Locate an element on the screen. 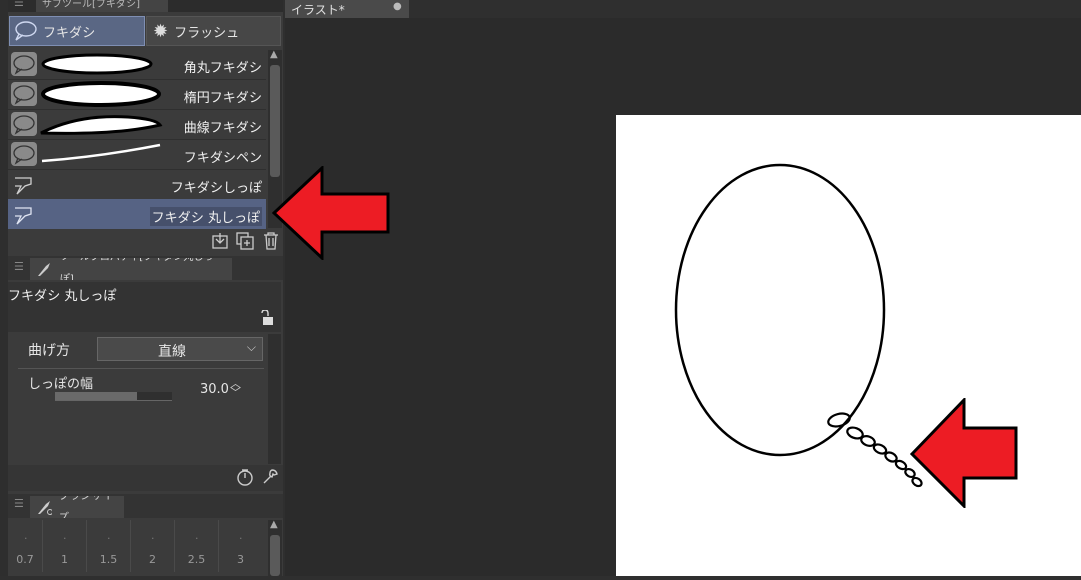  tail-width-value: 30.0 is located at coordinates (214, 389).